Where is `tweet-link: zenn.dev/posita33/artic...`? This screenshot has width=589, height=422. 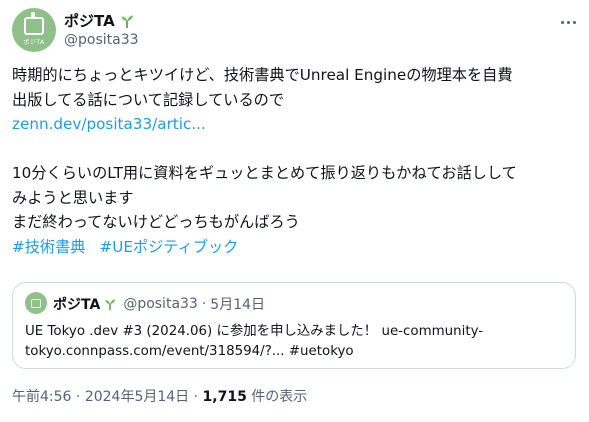
tweet-link: zenn.dev/posita33/artic... is located at coordinates (109, 124).